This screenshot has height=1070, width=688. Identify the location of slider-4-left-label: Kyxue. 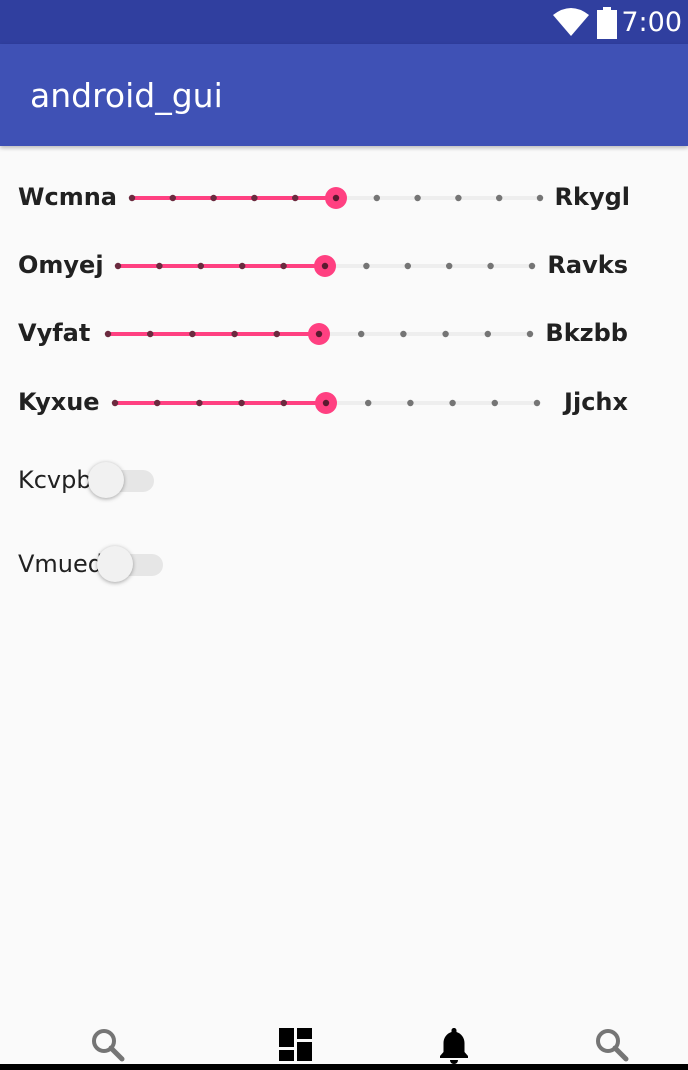
(59, 402).